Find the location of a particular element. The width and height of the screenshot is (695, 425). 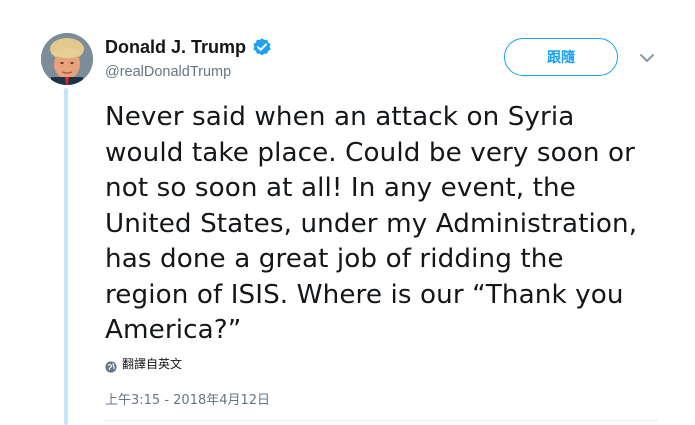

translate-tweet-link: 翻譯自英文 is located at coordinates (143, 364).